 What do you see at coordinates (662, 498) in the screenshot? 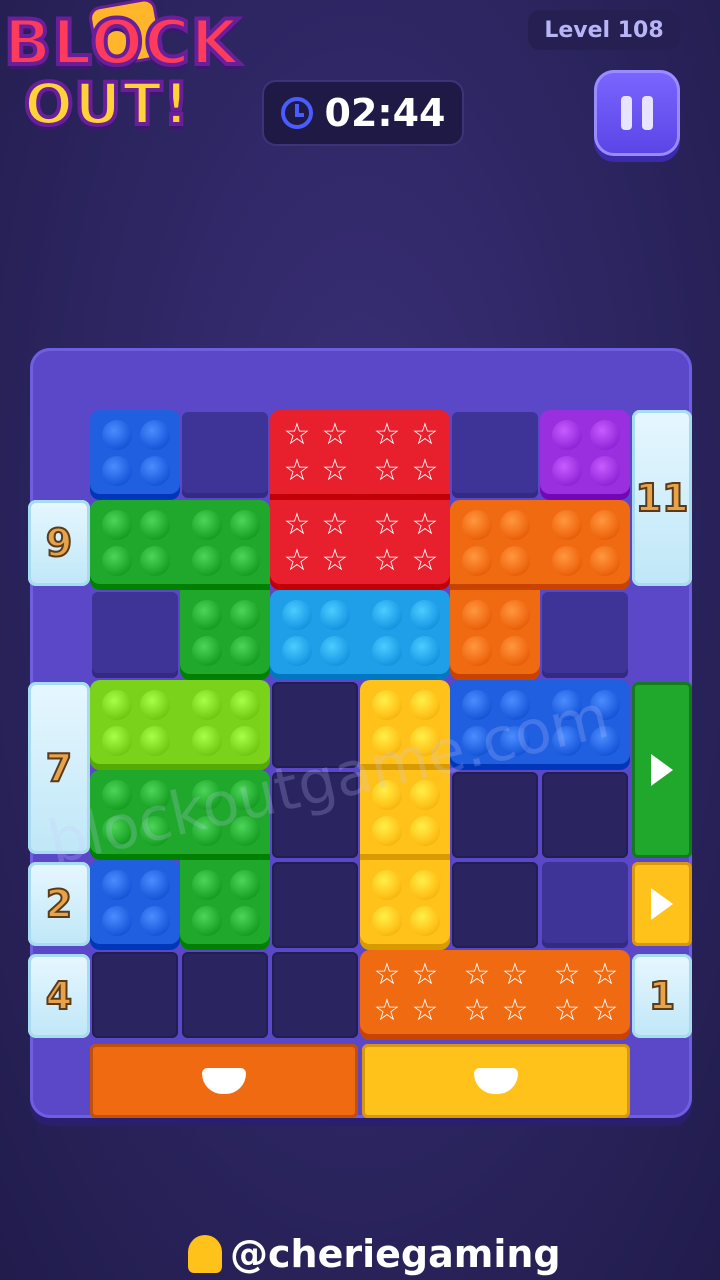
I see `exit-gate-right-11: 11` at bounding box center [662, 498].